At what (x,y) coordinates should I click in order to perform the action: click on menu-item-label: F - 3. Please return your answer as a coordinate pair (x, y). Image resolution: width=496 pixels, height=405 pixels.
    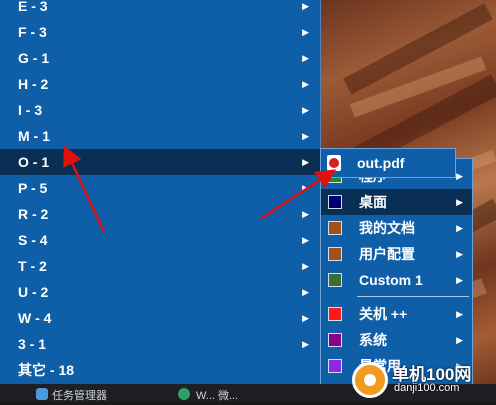
    Looking at the image, I should click on (32, 32).